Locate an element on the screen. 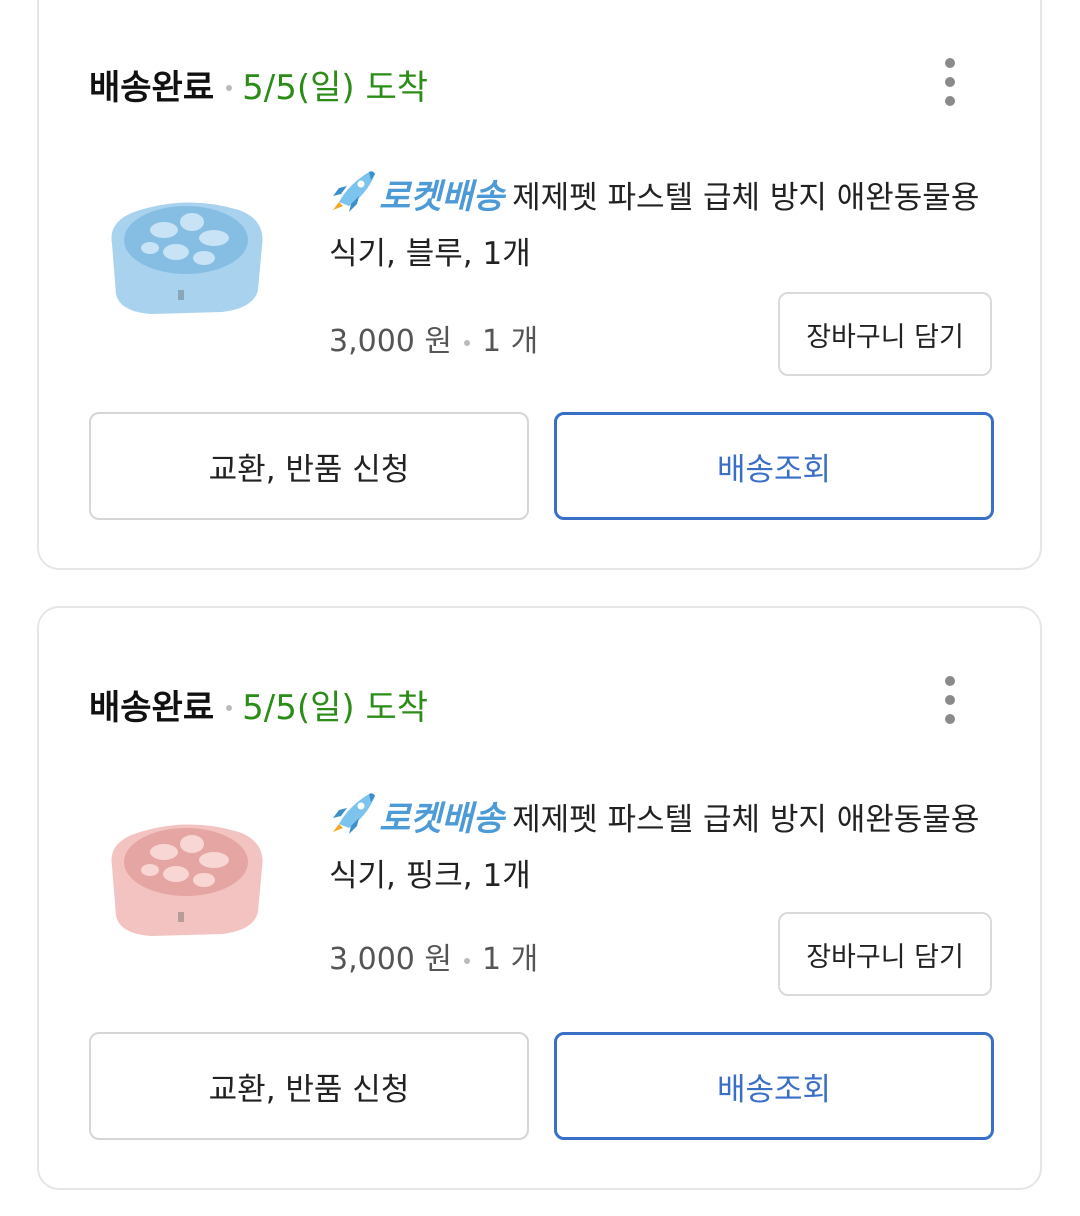 The image size is (1080, 1216). product-title: 로켓배송 제제펫 파스텔 급체 방지 애완동물용 식기, 핑크, 1개 is located at coordinates (669, 847).